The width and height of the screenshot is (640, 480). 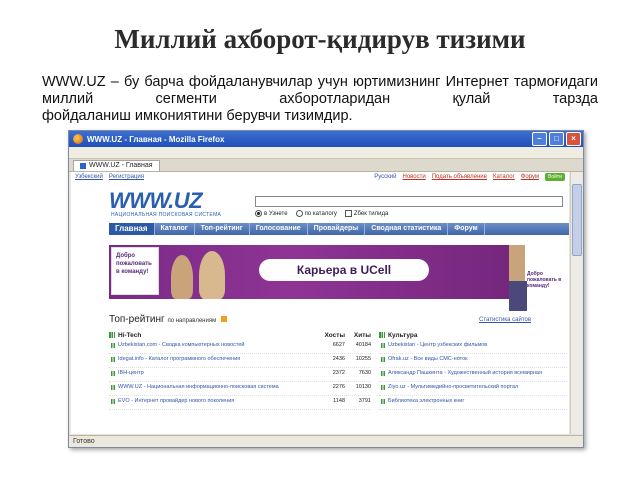 I want to click on status-bar: Готово, so click(x=326, y=441).